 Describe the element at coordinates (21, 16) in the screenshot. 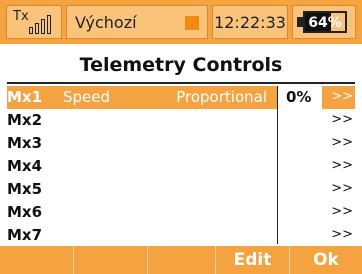

I see `tx-label: Tx` at that location.